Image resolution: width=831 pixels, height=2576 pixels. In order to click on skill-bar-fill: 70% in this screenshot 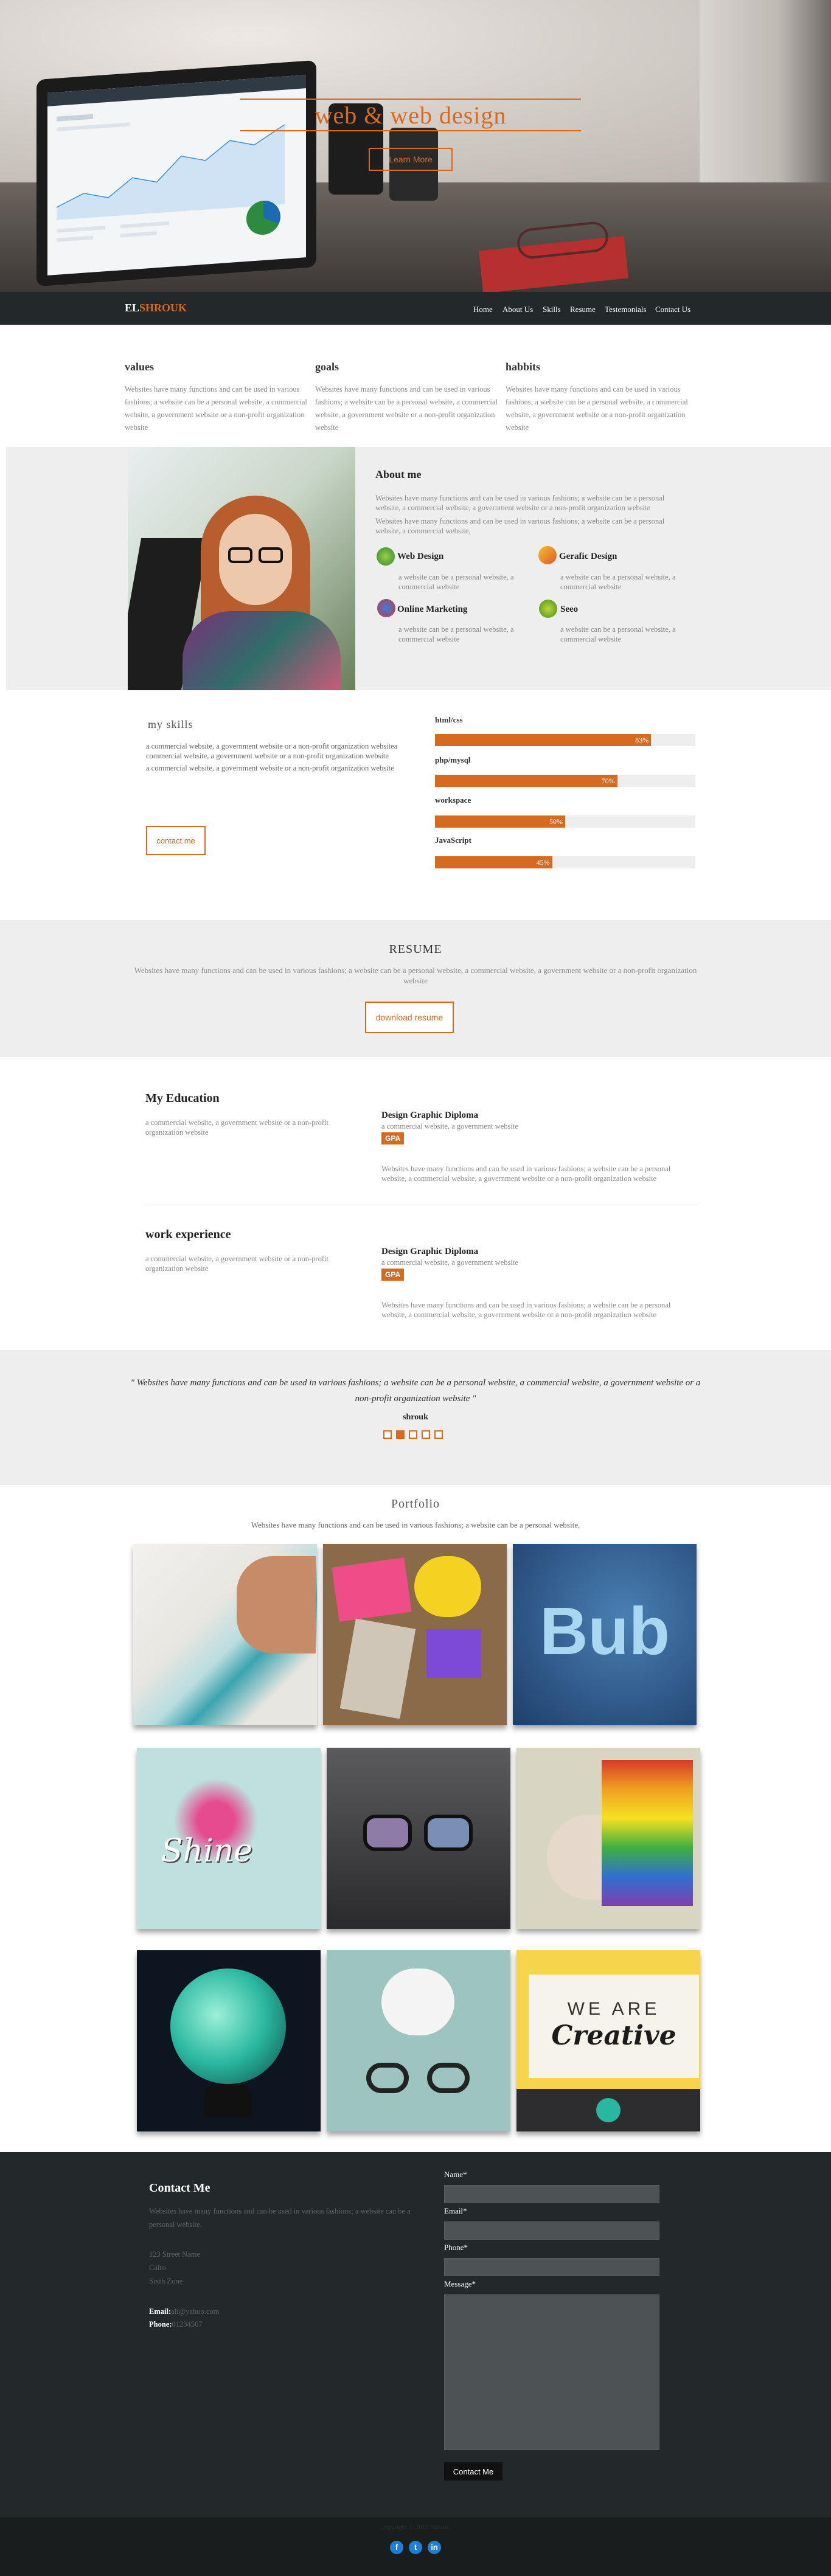, I will do `click(526, 781)`.